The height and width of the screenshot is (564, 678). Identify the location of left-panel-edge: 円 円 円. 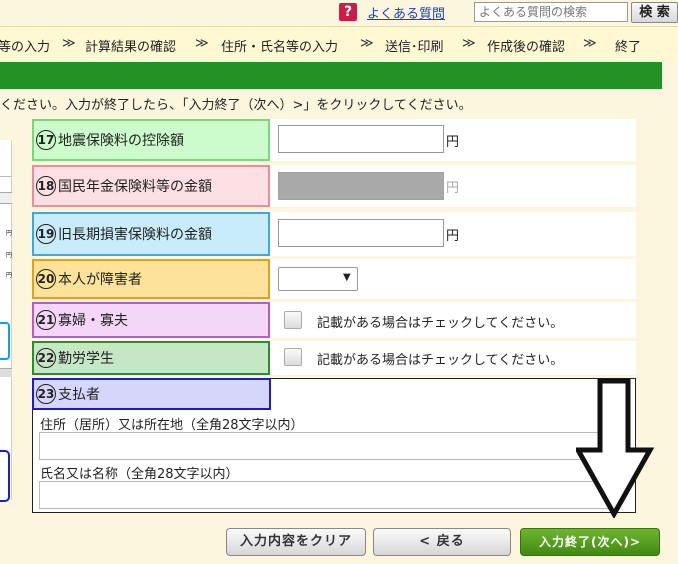
(6, 321).